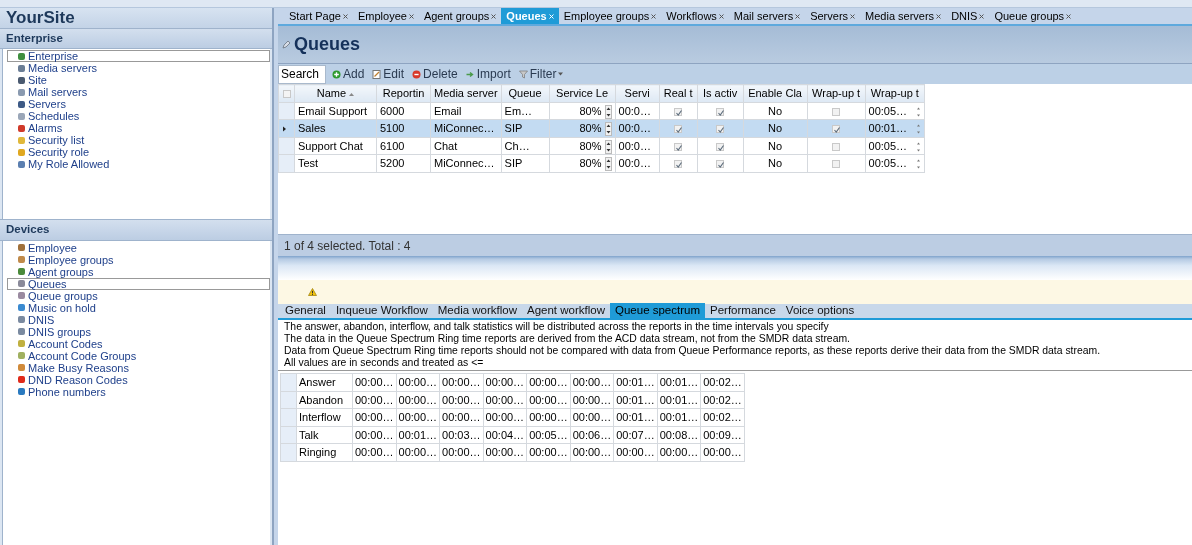 This screenshot has width=1192, height=545. Describe the element at coordinates (138, 283) in the screenshot. I see `tree-item: Queues` at that location.